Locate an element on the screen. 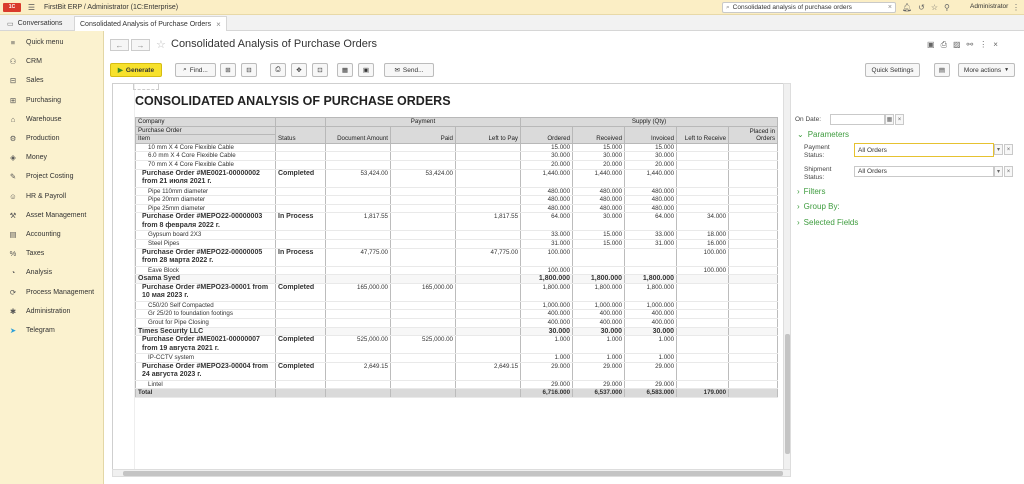 The image size is (1024, 484). print-button: ⎙ is located at coordinates (278, 70).